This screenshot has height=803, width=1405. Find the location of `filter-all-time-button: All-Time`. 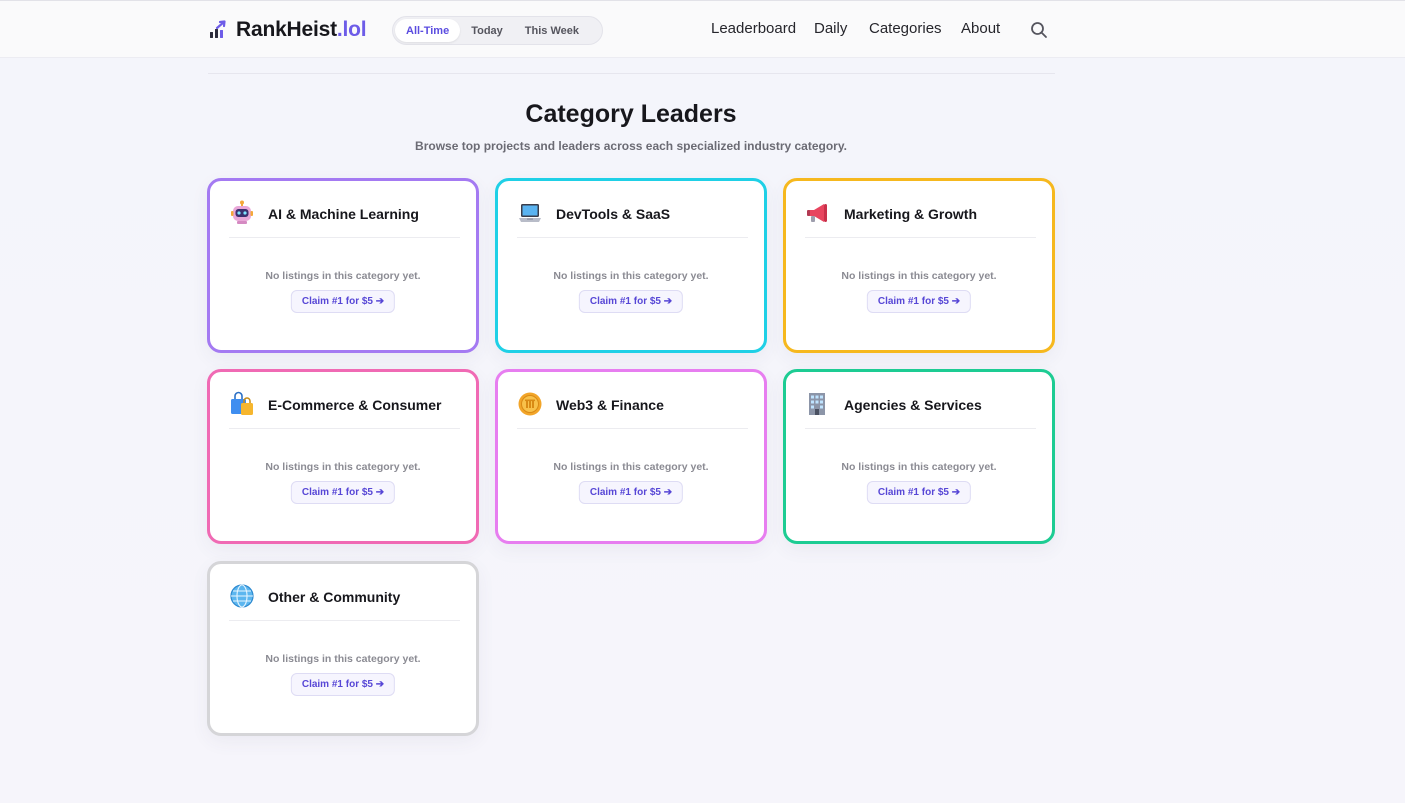

filter-all-time-button: All-Time is located at coordinates (428, 30).